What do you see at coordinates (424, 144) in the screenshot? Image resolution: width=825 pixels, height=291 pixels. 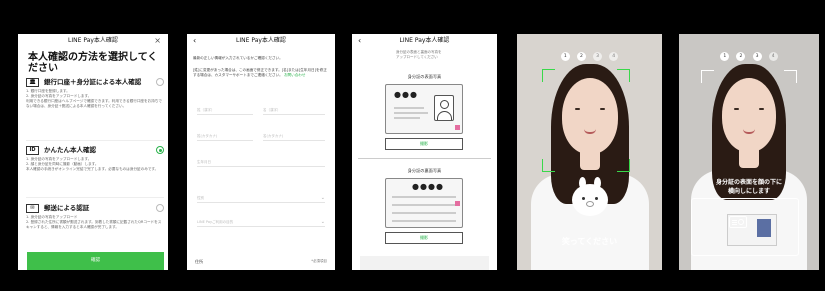 I see `front-snap-button: 撮影` at bounding box center [424, 144].